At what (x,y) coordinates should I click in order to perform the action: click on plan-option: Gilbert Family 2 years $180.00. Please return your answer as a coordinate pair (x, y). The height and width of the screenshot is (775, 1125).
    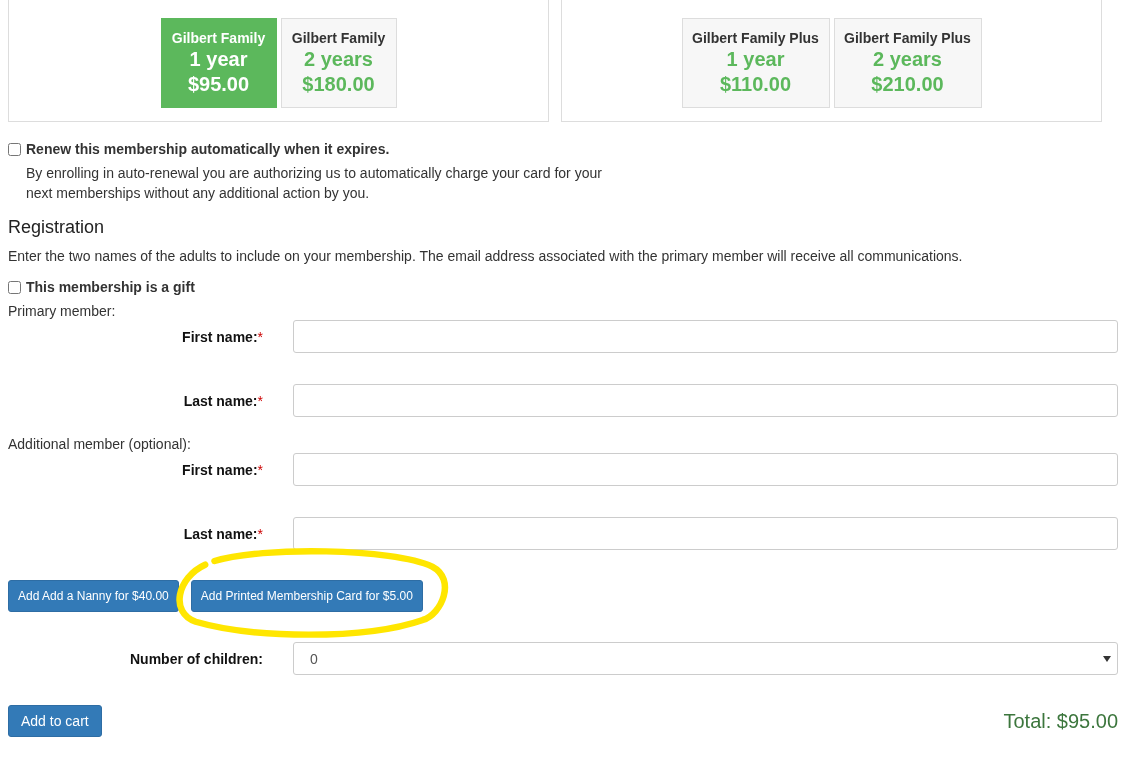
    Looking at the image, I should click on (338, 63).